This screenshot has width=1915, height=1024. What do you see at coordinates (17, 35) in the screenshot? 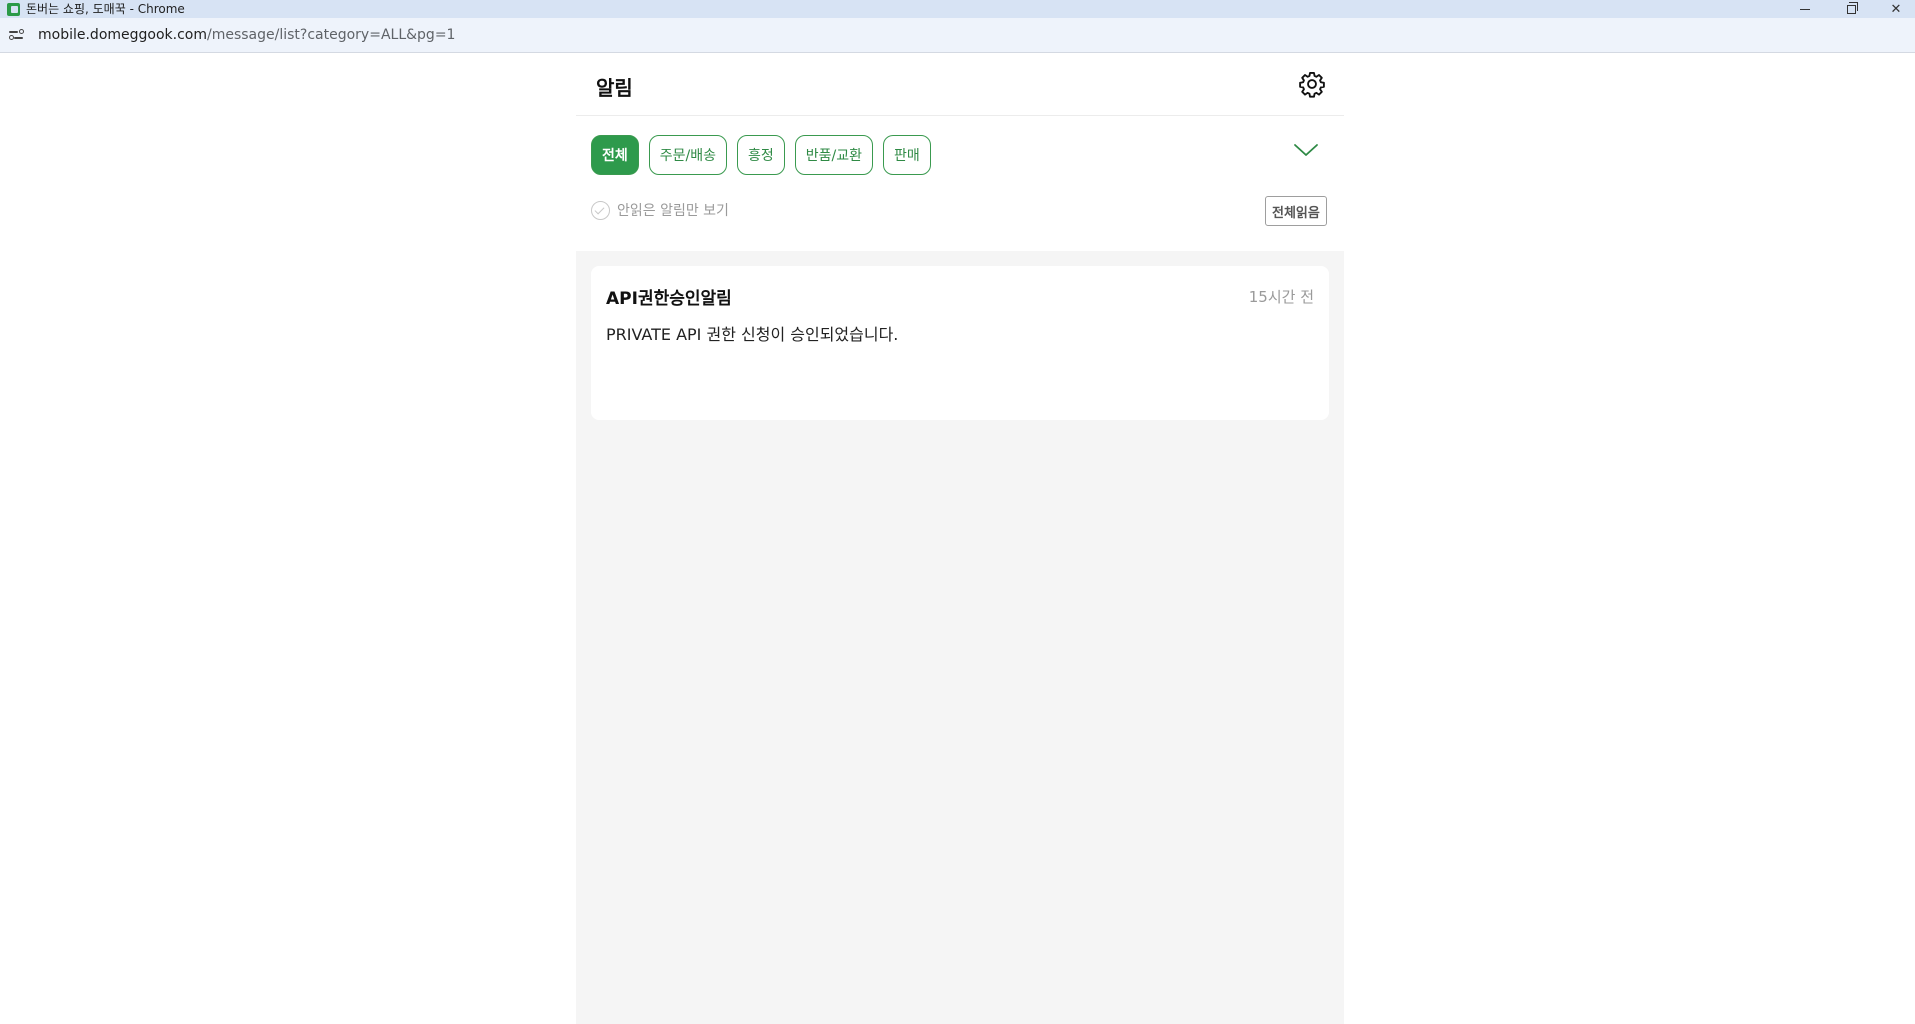
I see `site-info-icon` at bounding box center [17, 35].